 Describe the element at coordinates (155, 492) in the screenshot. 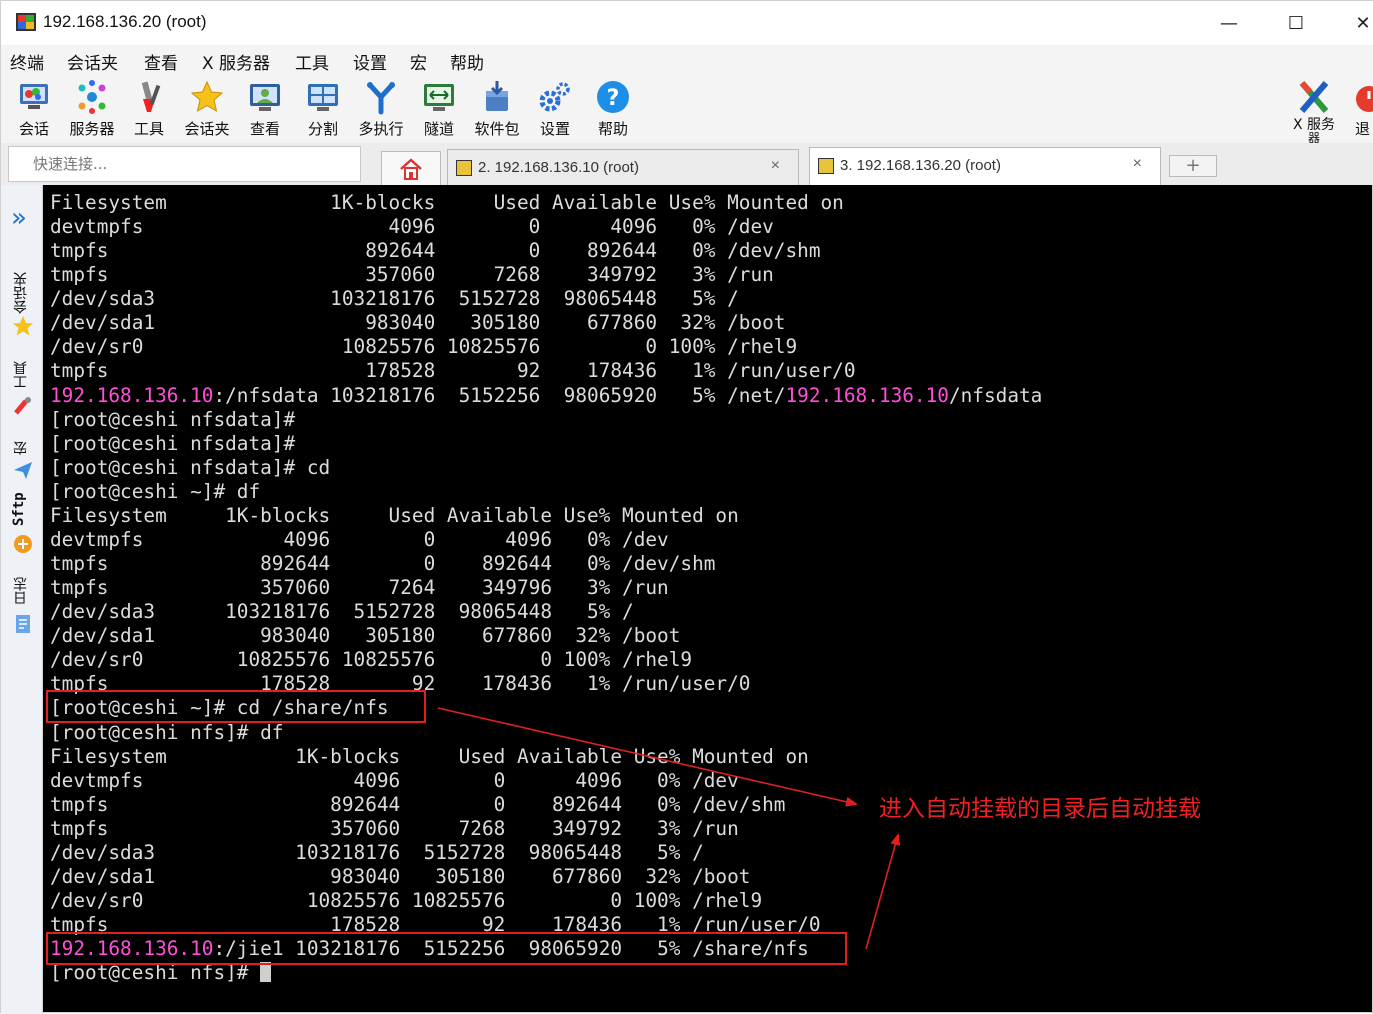

I see `terminal-line: [root@ceshi ~]# df` at that location.